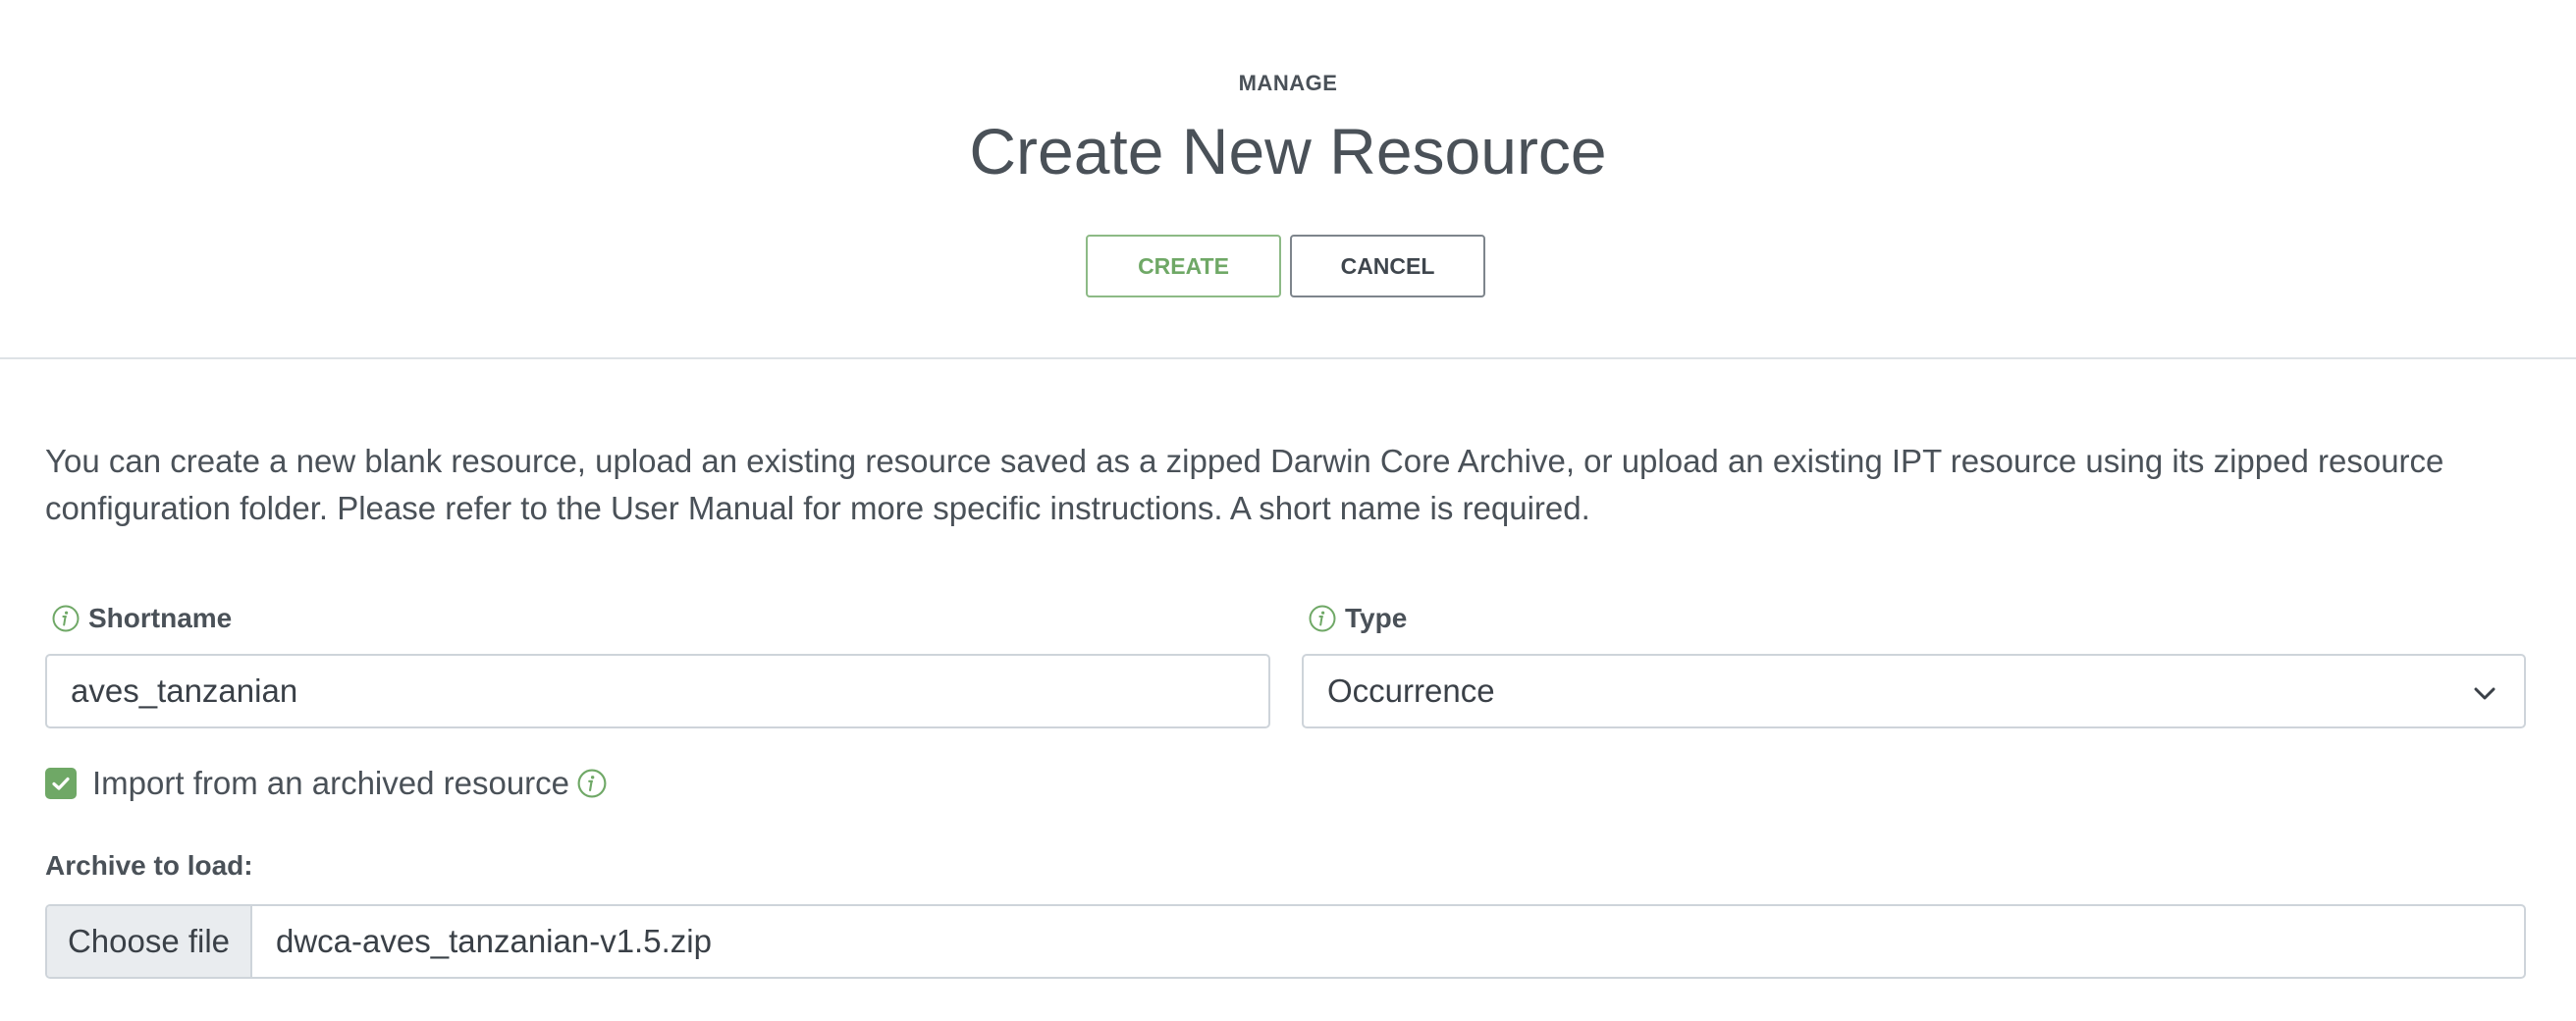  I want to click on checkmark-icon, so click(61, 783).